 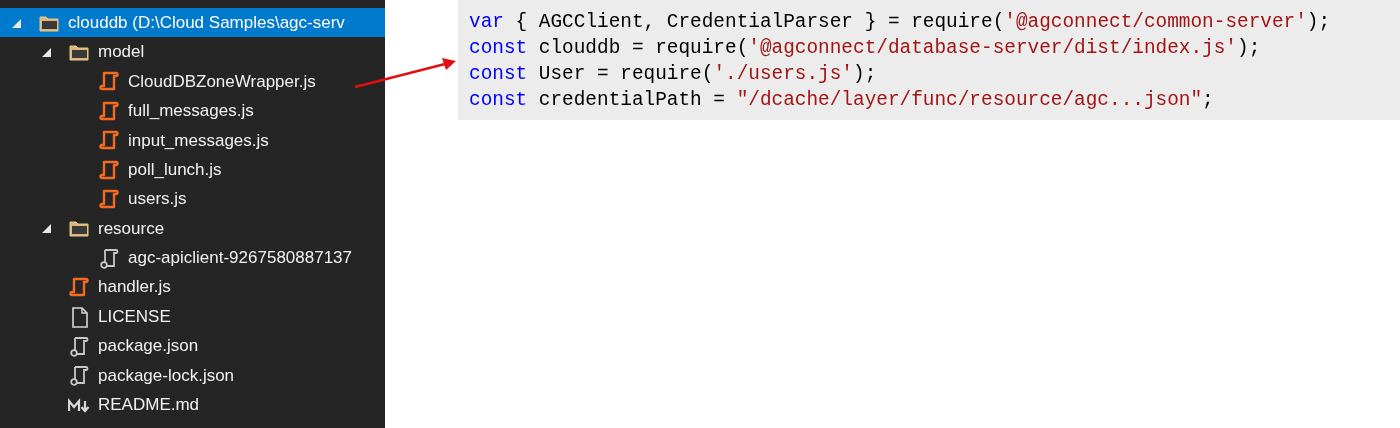 What do you see at coordinates (192, 228) in the screenshot?
I see `tree-item: resource` at bounding box center [192, 228].